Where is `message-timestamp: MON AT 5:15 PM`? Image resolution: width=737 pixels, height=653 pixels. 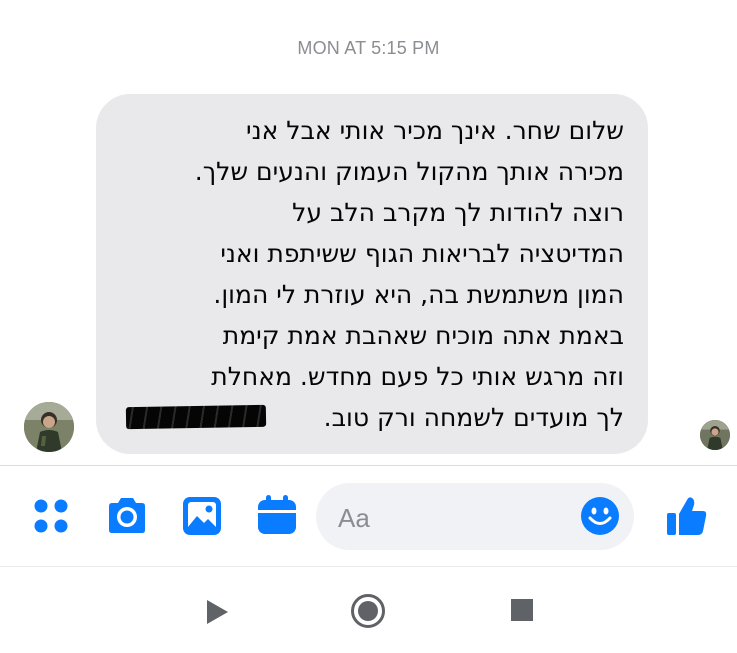 message-timestamp: MON AT 5:15 PM is located at coordinates (368, 48).